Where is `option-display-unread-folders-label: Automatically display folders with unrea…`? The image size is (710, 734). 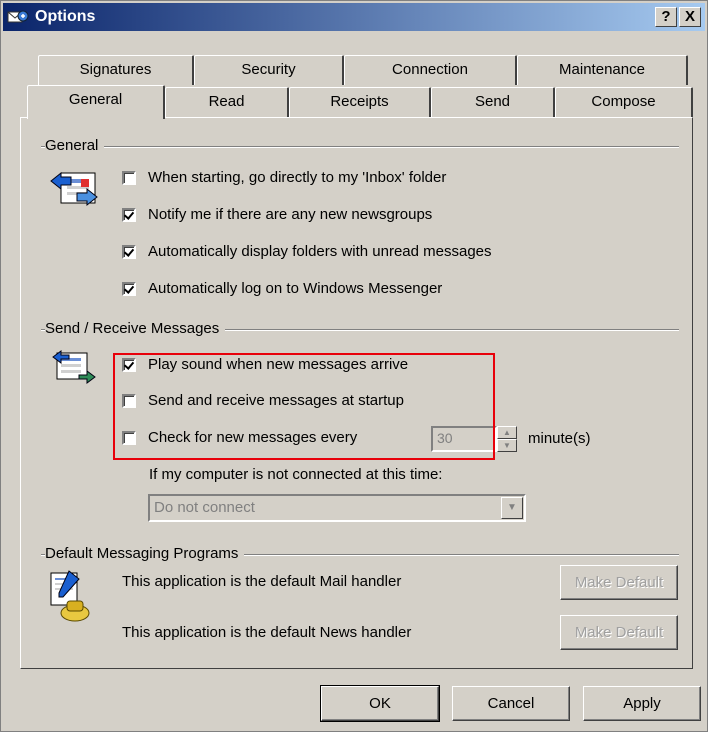 option-display-unread-folders-label: Automatically display folders with unrea… is located at coordinates (320, 251).